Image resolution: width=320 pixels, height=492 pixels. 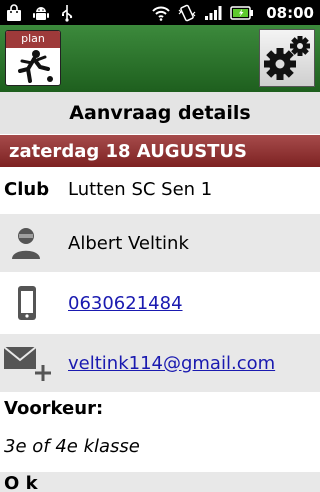 I want to click on plan-button: plan, so click(x=33, y=58).